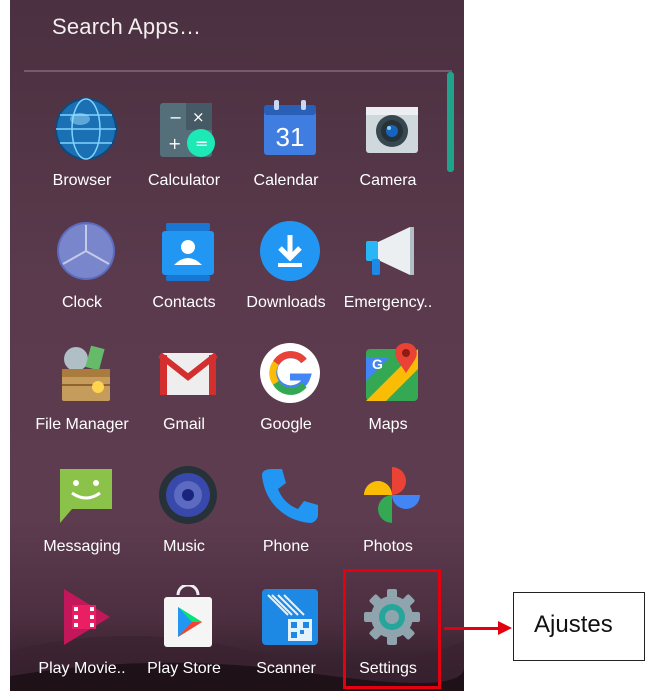  What do you see at coordinates (188, 495) in the screenshot?
I see `speaker-icon` at bounding box center [188, 495].